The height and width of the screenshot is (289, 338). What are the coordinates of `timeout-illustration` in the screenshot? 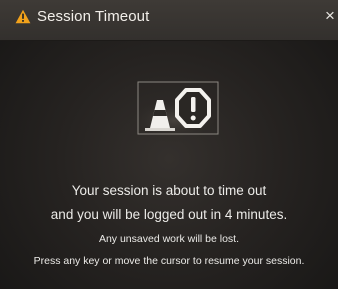 It's located at (174, 111).